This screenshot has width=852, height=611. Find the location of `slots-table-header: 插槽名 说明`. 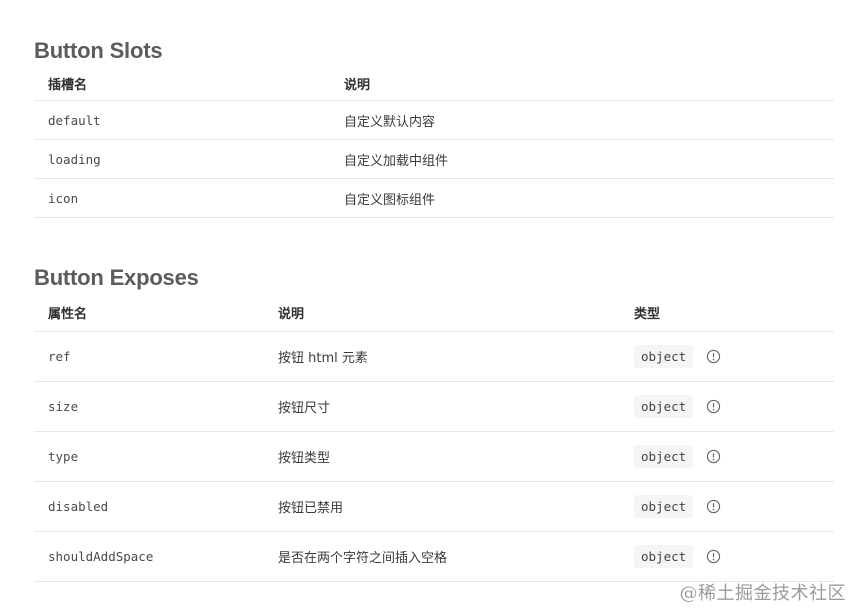

slots-table-header: 插槽名 说明 is located at coordinates (434, 84).